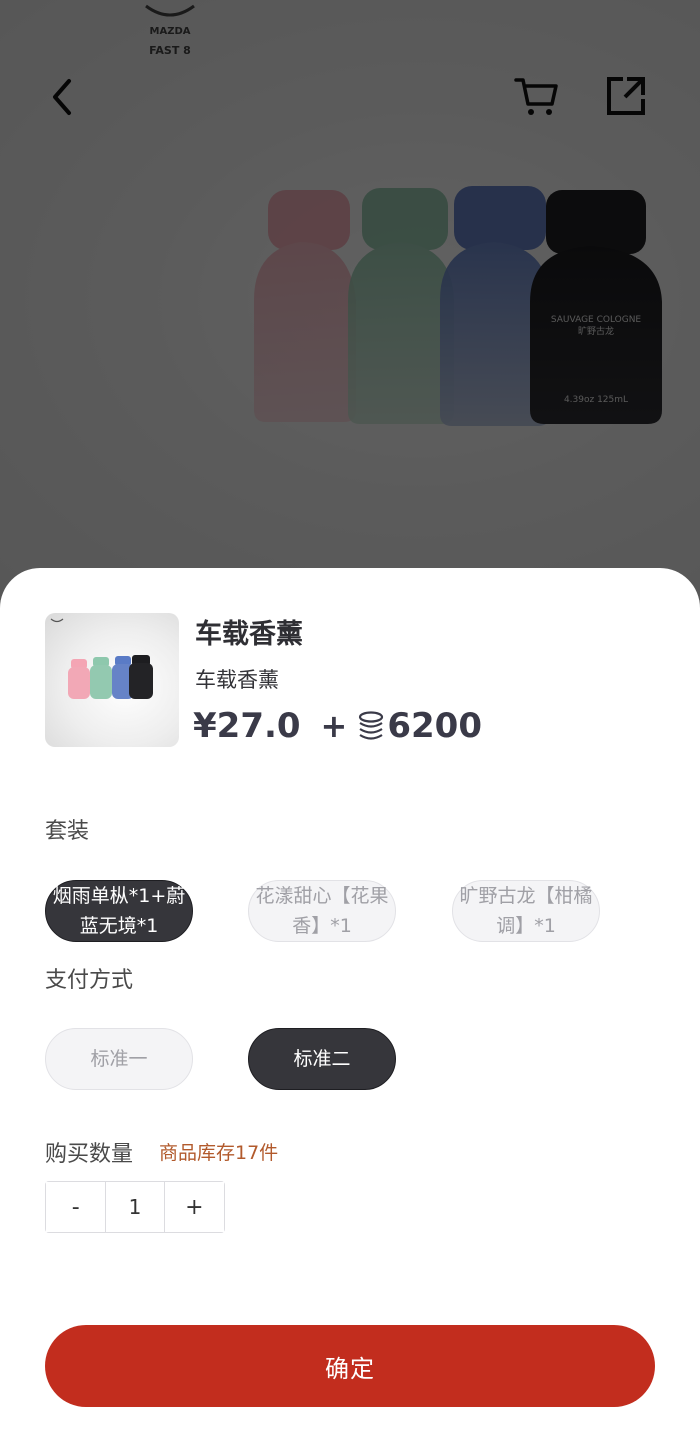  Describe the element at coordinates (334, 726) in the screenshot. I see `price-plus-sign: +` at that location.